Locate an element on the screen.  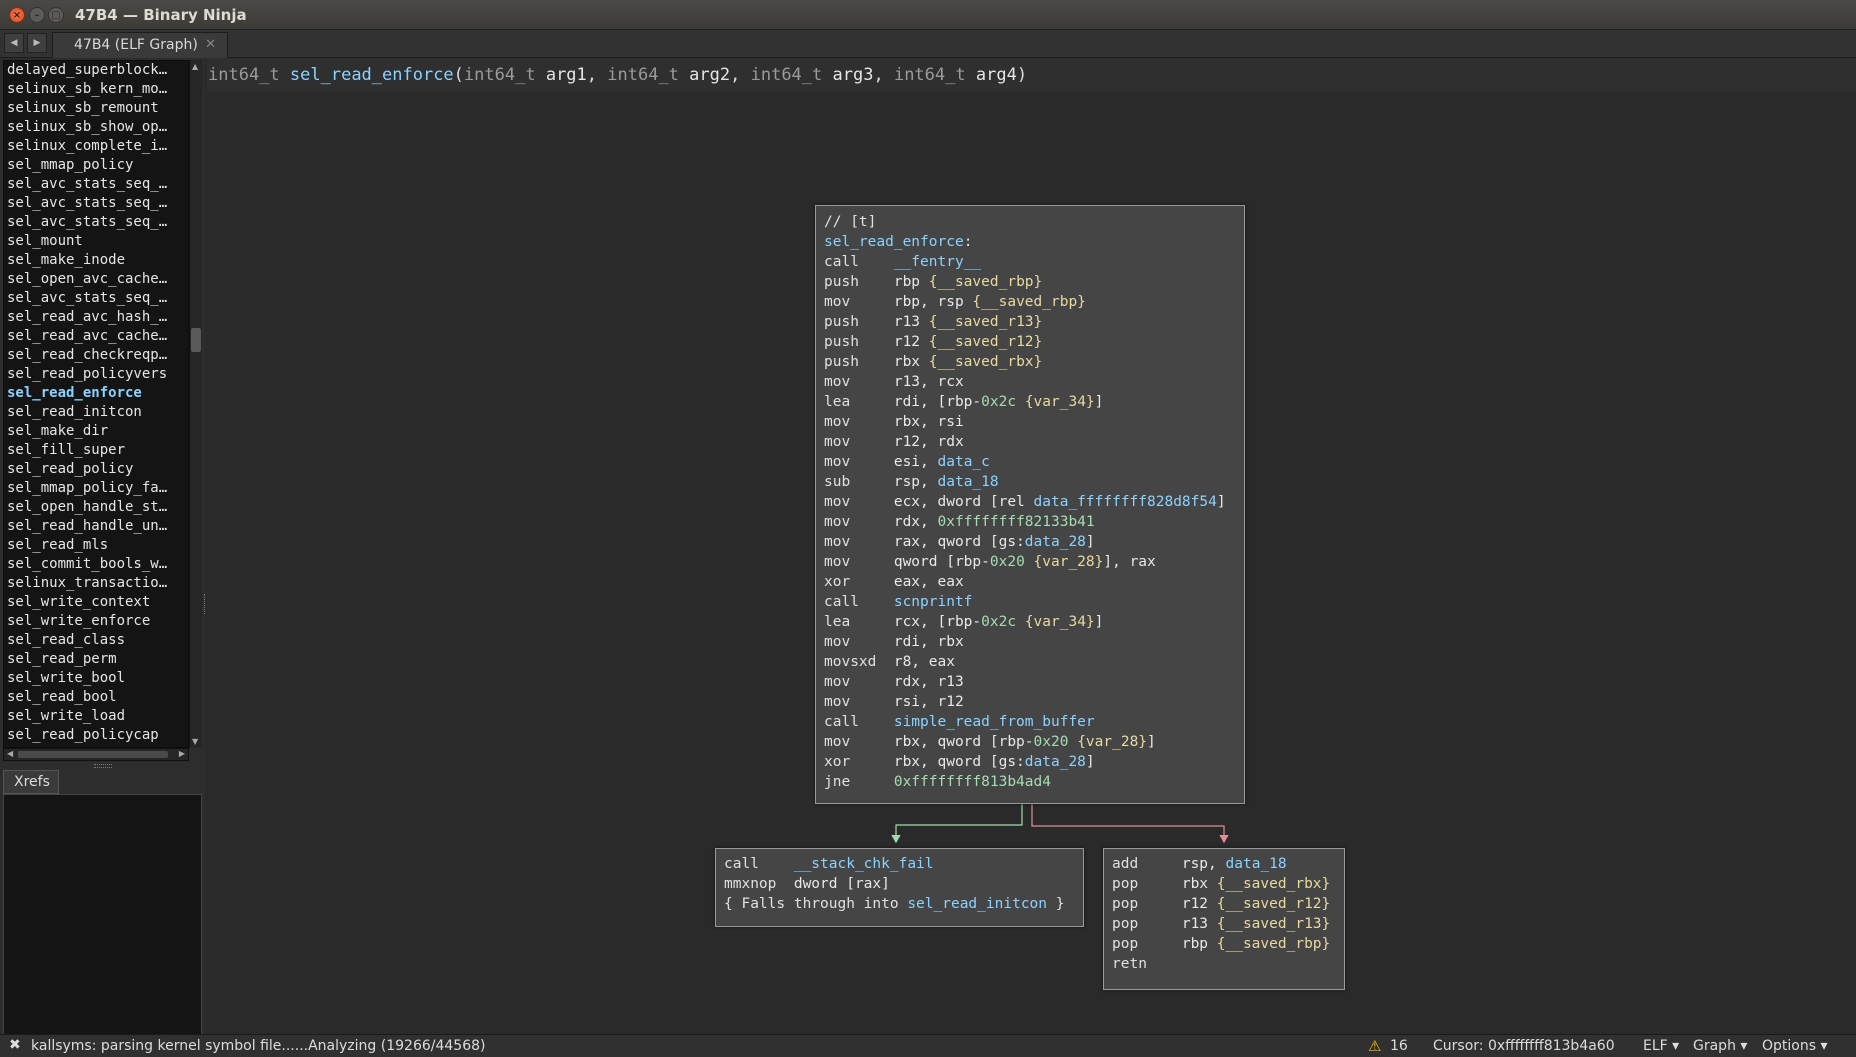
function-list-item: sel_read_bool is located at coordinates (96, 697).